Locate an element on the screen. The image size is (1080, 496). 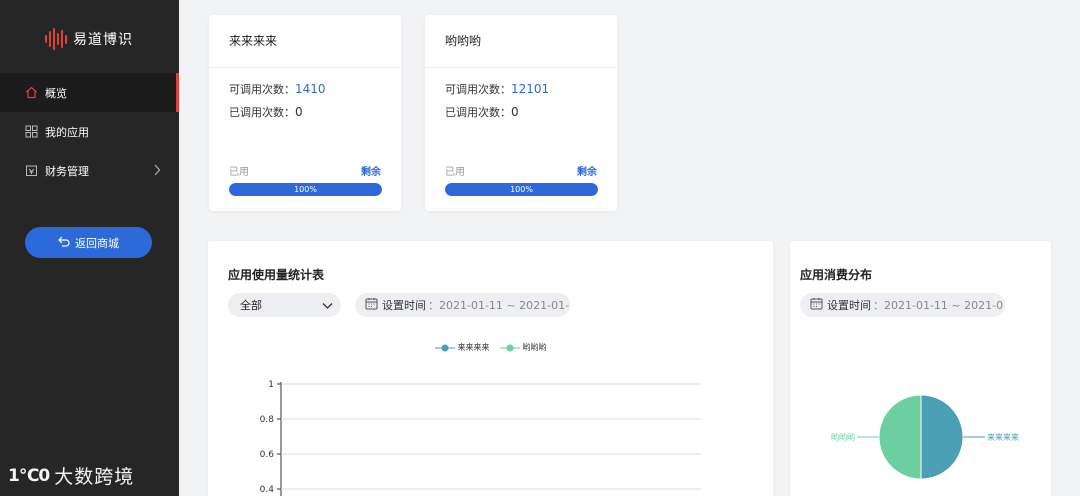
logo-icon is located at coordinates (56, 39).